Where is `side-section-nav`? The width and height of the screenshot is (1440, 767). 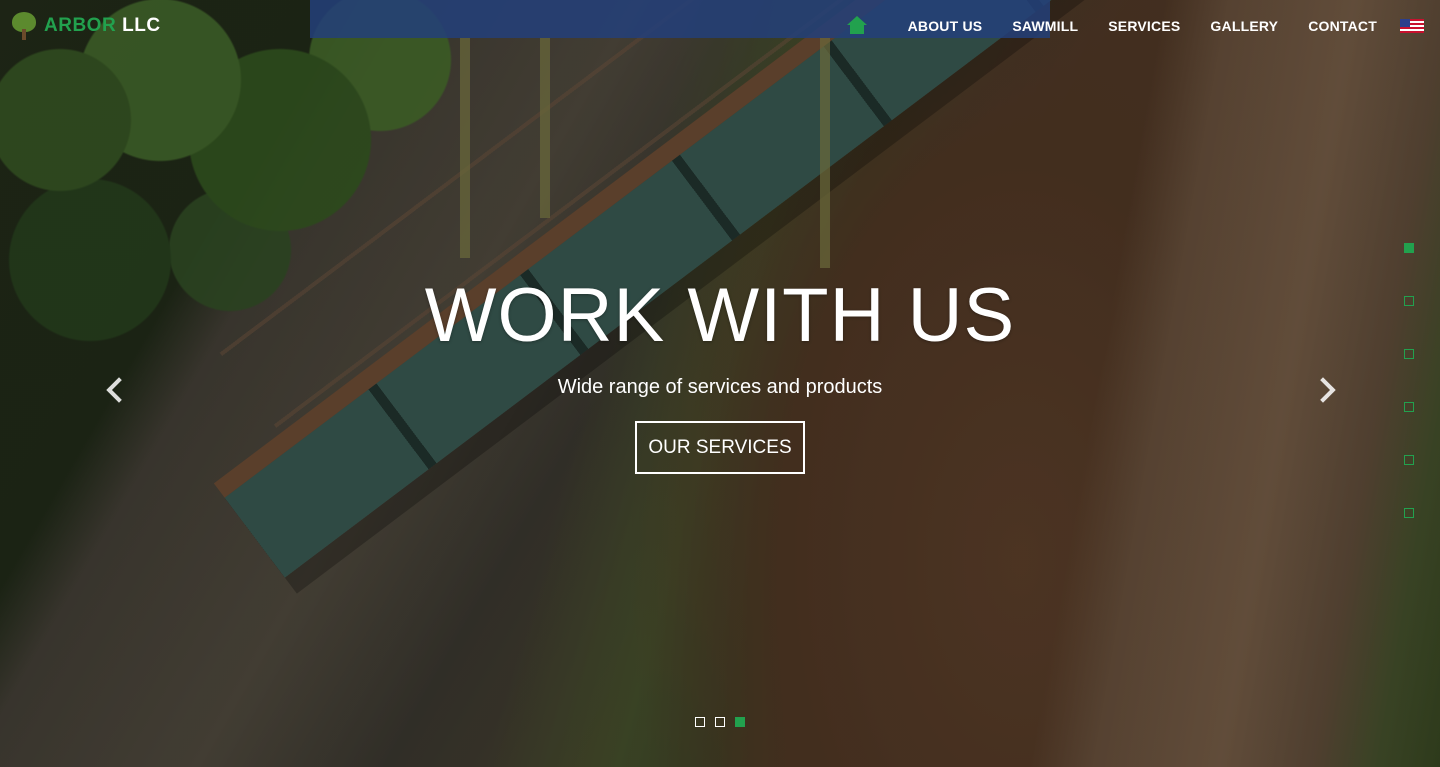 side-section-nav is located at coordinates (1409, 402).